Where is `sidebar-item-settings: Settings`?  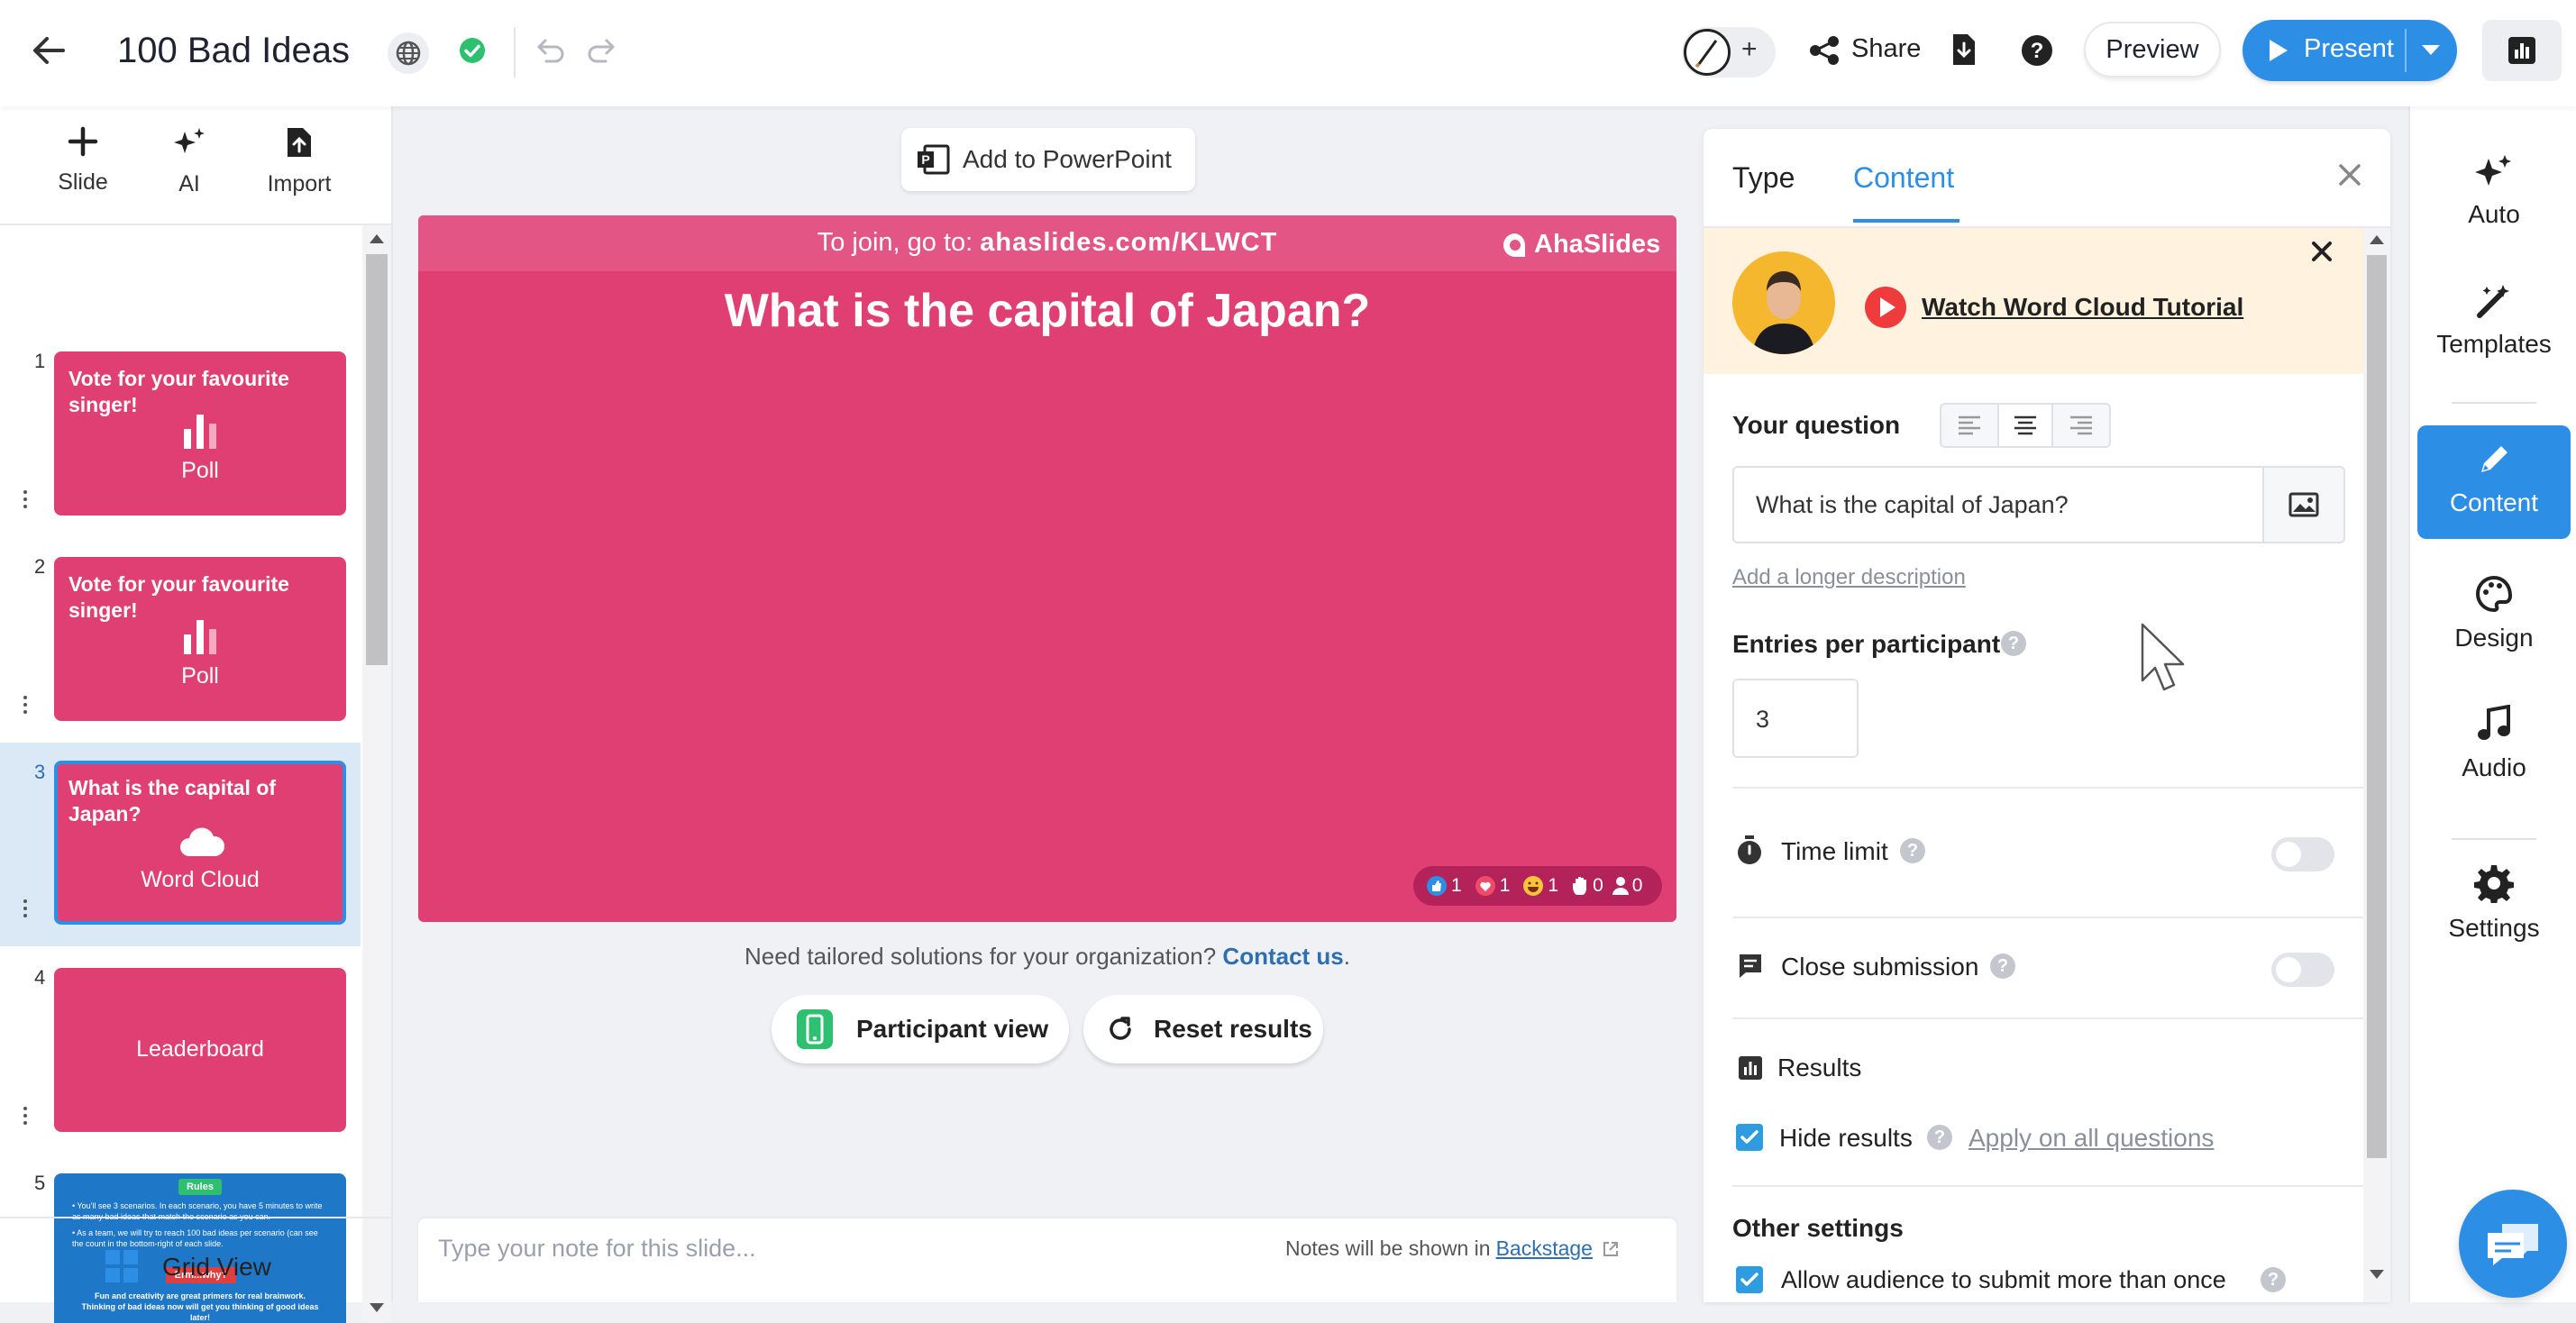 sidebar-item-settings: Settings is located at coordinates (2494, 903).